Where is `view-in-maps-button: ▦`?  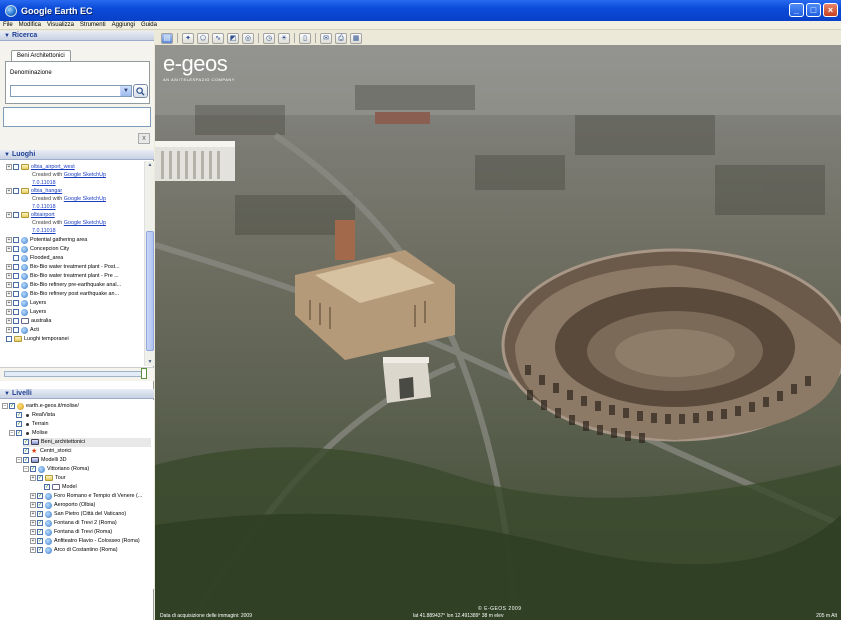
view-in-maps-button: ▦ is located at coordinates (356, 38).